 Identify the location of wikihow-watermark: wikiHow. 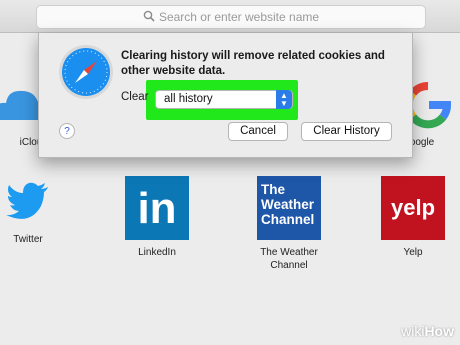
(427, 331).